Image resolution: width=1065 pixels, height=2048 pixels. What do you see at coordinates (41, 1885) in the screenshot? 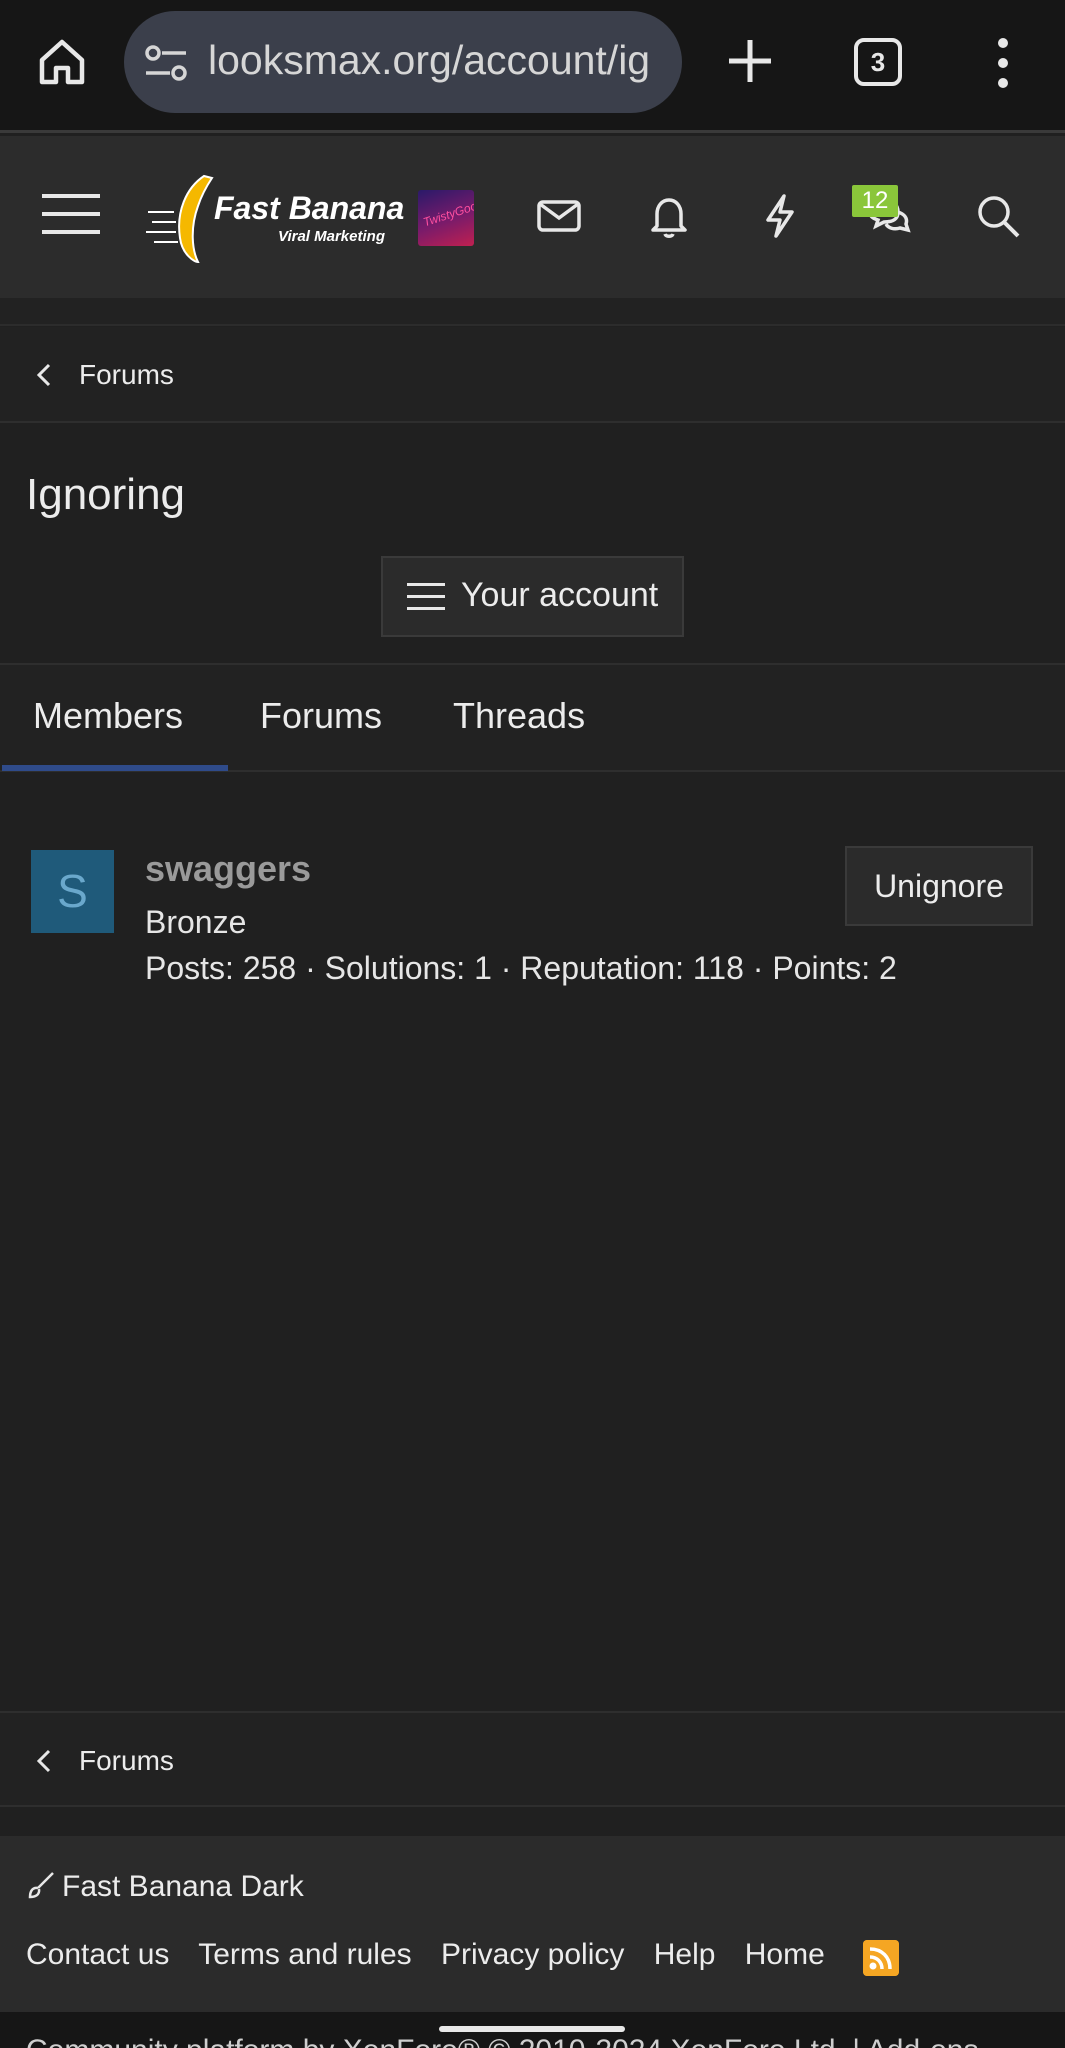
I see `paint-brush-icon` at bounding box center [41, 1885].